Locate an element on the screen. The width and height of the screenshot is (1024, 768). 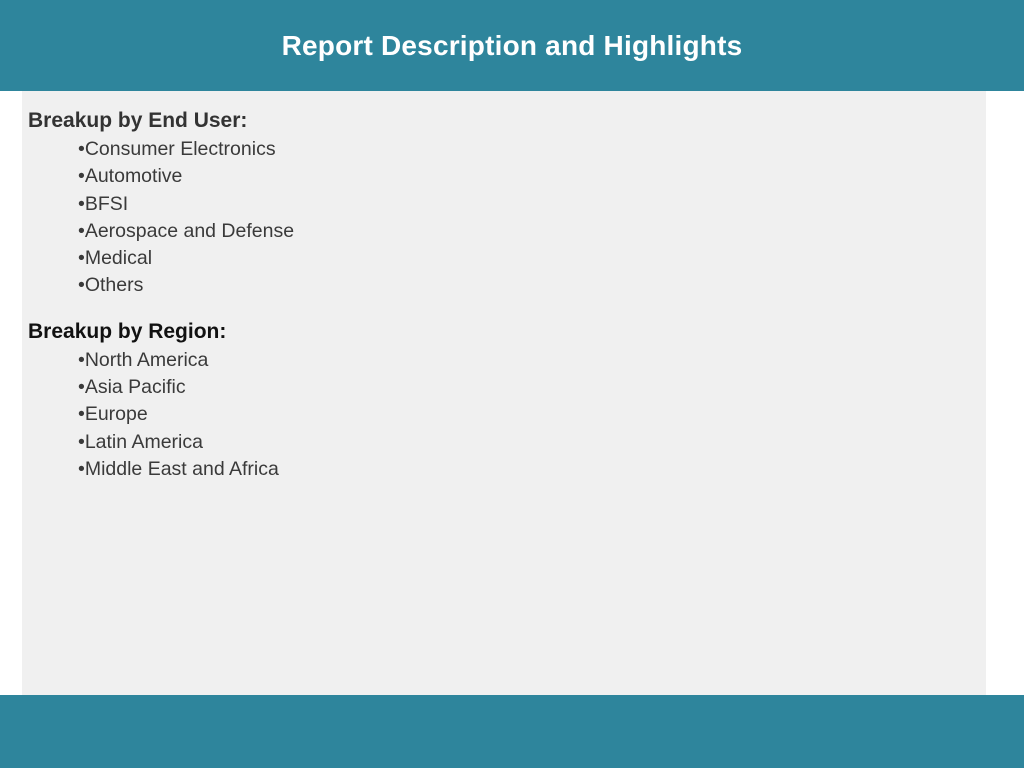
footer-band is located at coordinates (512, 731).